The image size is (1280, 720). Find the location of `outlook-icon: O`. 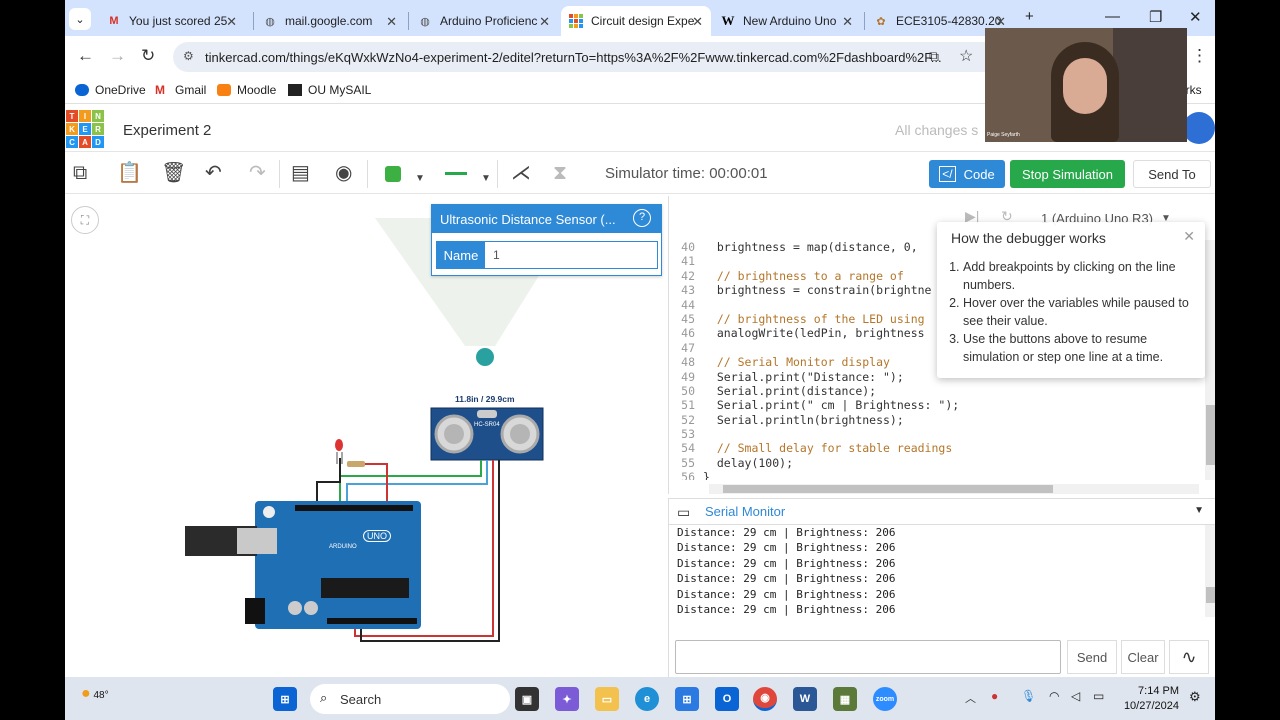

outlook-icon: O is located at coordinates (727, 699).